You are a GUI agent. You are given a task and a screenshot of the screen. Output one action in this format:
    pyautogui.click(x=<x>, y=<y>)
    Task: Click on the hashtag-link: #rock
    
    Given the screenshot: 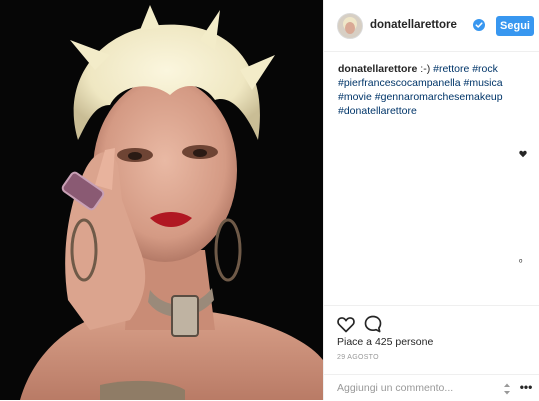 What is the action you would take?
    pyautogui.click(x=485, y=69)
    